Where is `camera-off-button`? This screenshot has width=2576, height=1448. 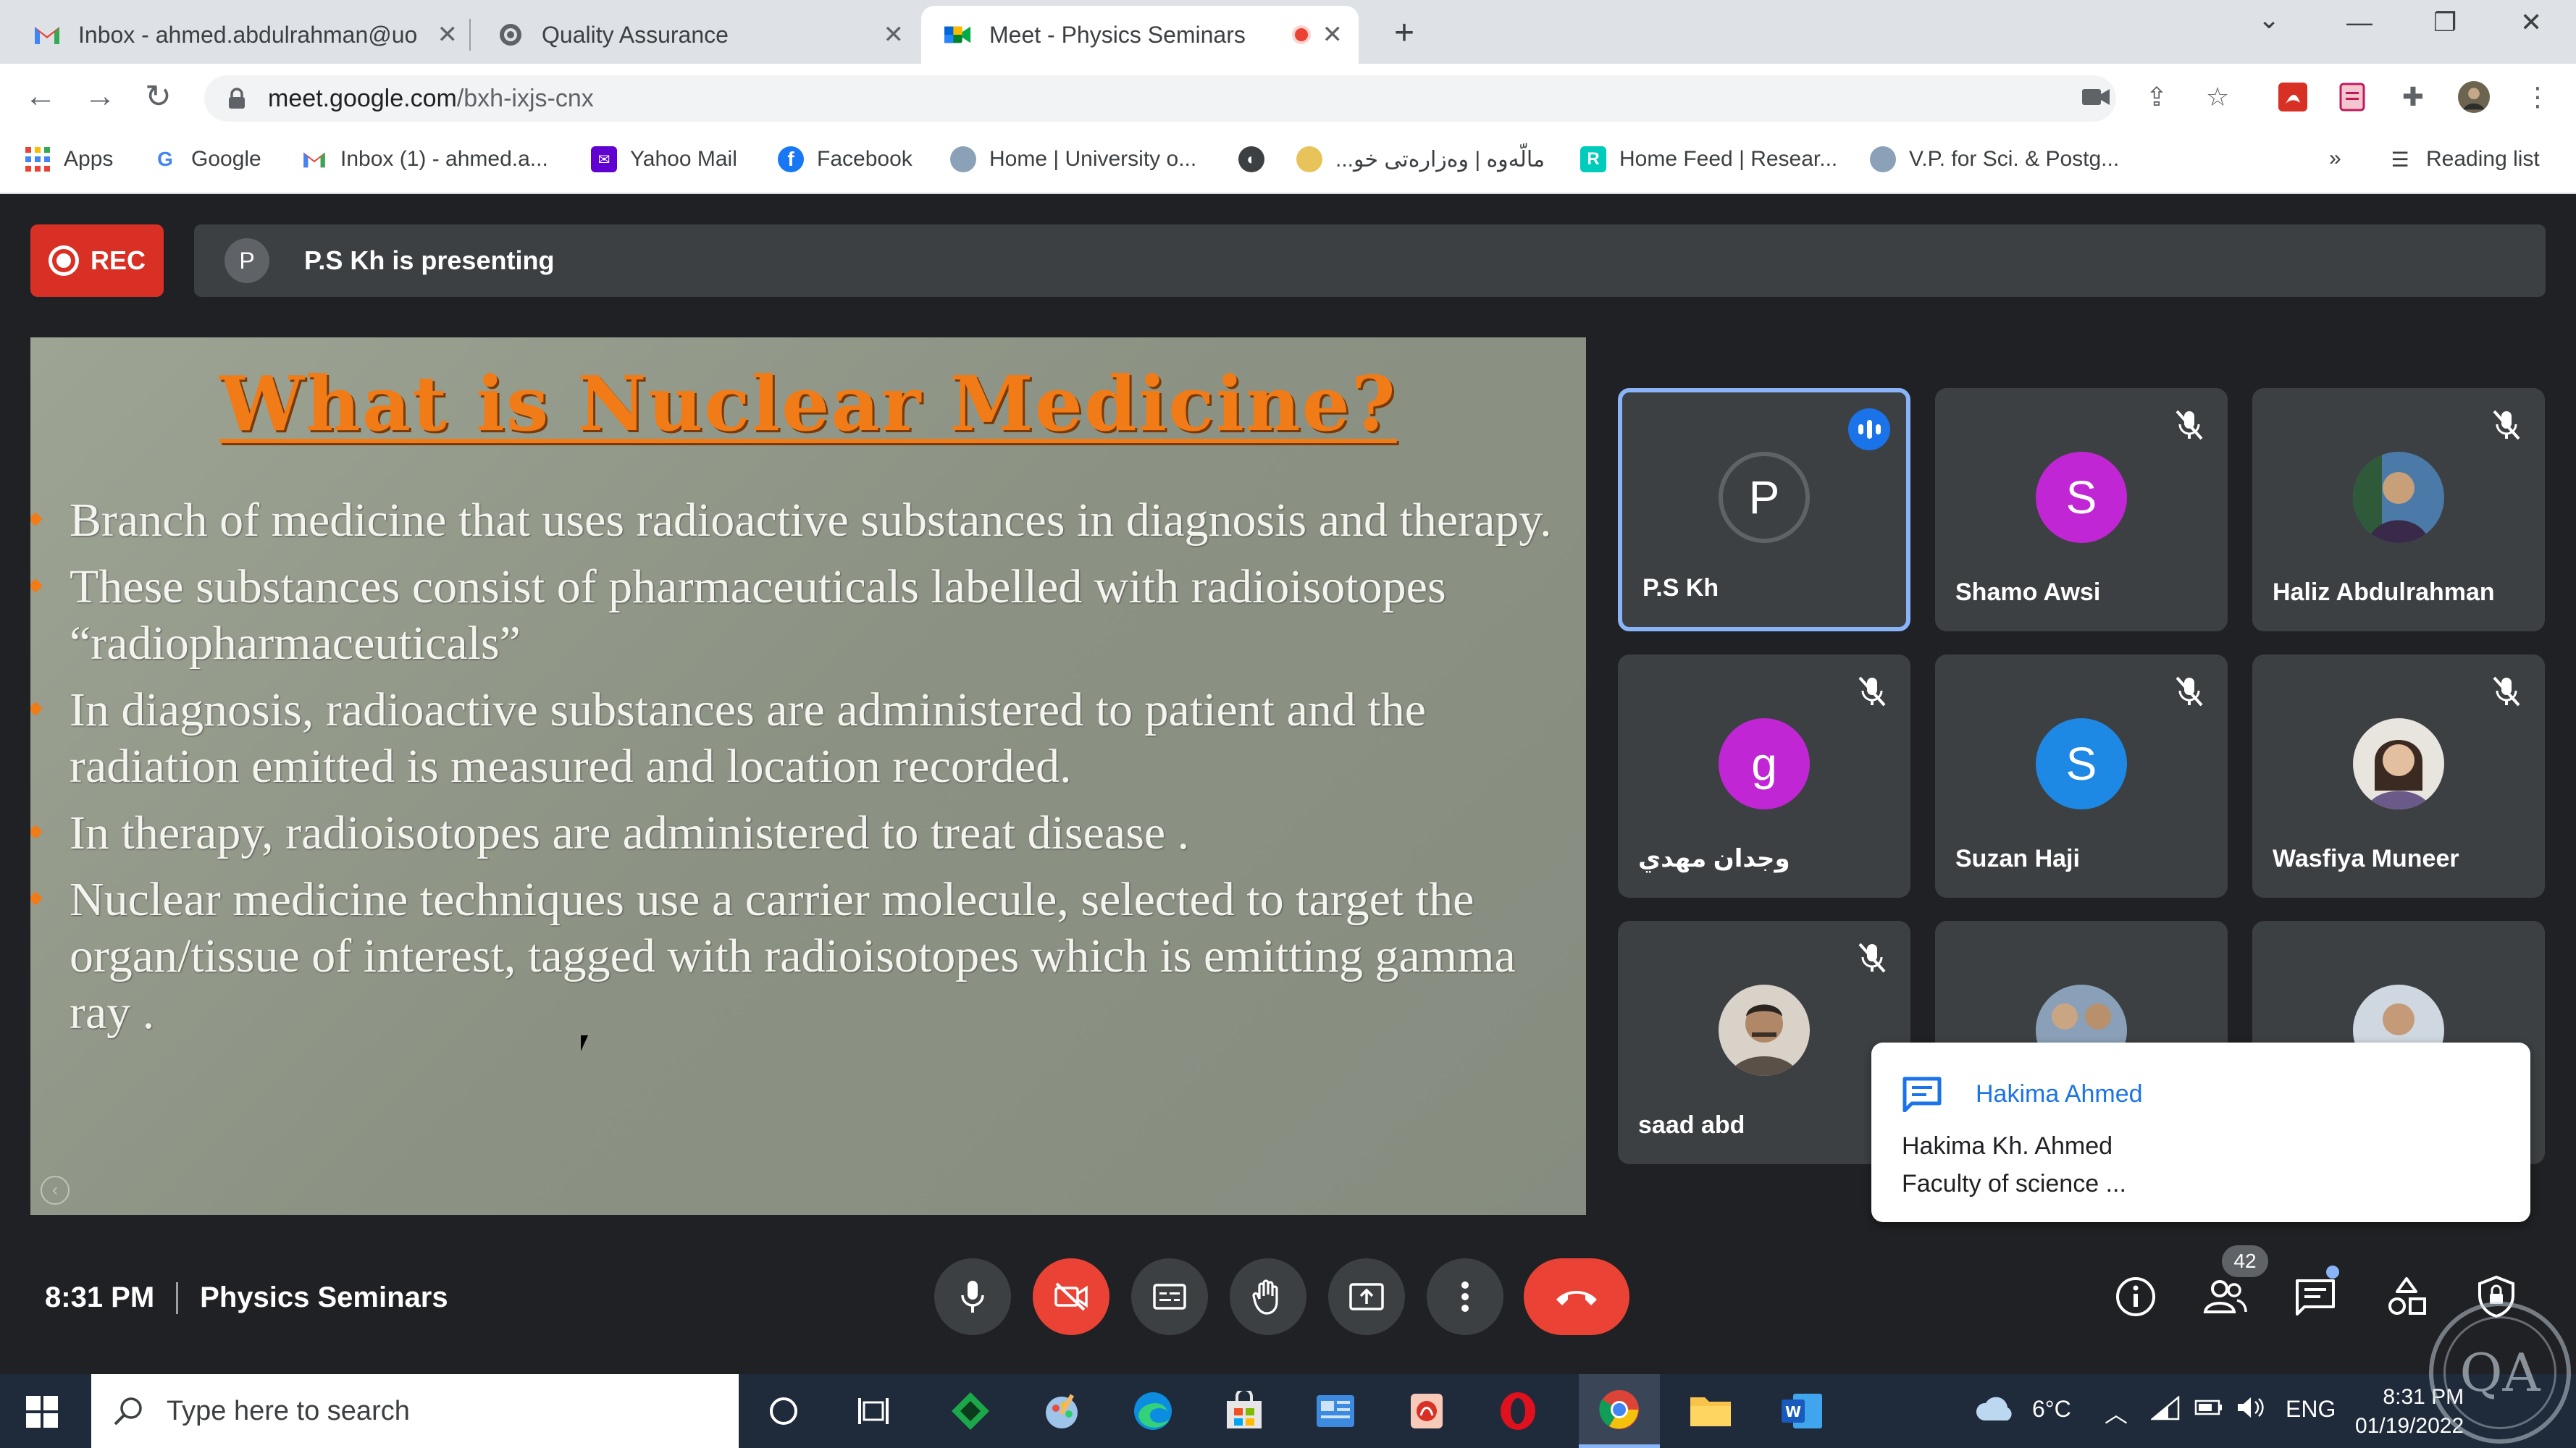
camera-off-button is located at coordinates (1071, 1296).